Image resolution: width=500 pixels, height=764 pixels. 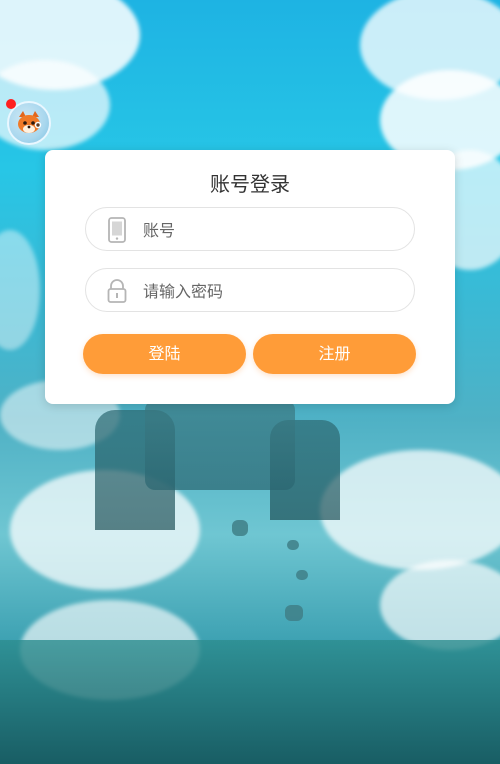 What do you see at coordinates (273, 230) in the screenshot?
I see `account-input` at bounding box center [273, 230].